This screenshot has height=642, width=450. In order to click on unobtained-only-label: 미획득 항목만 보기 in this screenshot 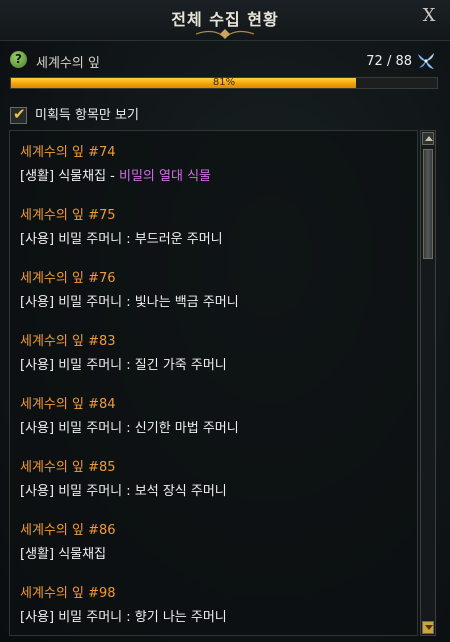, I will do `click(87, 115)`.